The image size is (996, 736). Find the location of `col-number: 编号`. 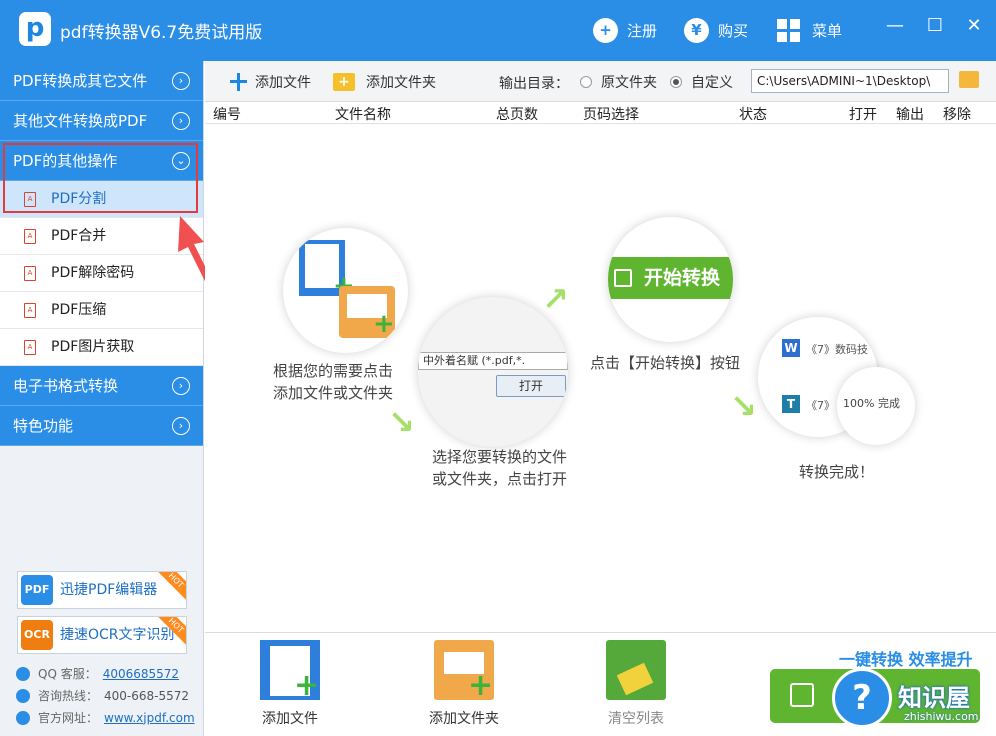

col-number: 编号 is located at coordinates (227, 115).